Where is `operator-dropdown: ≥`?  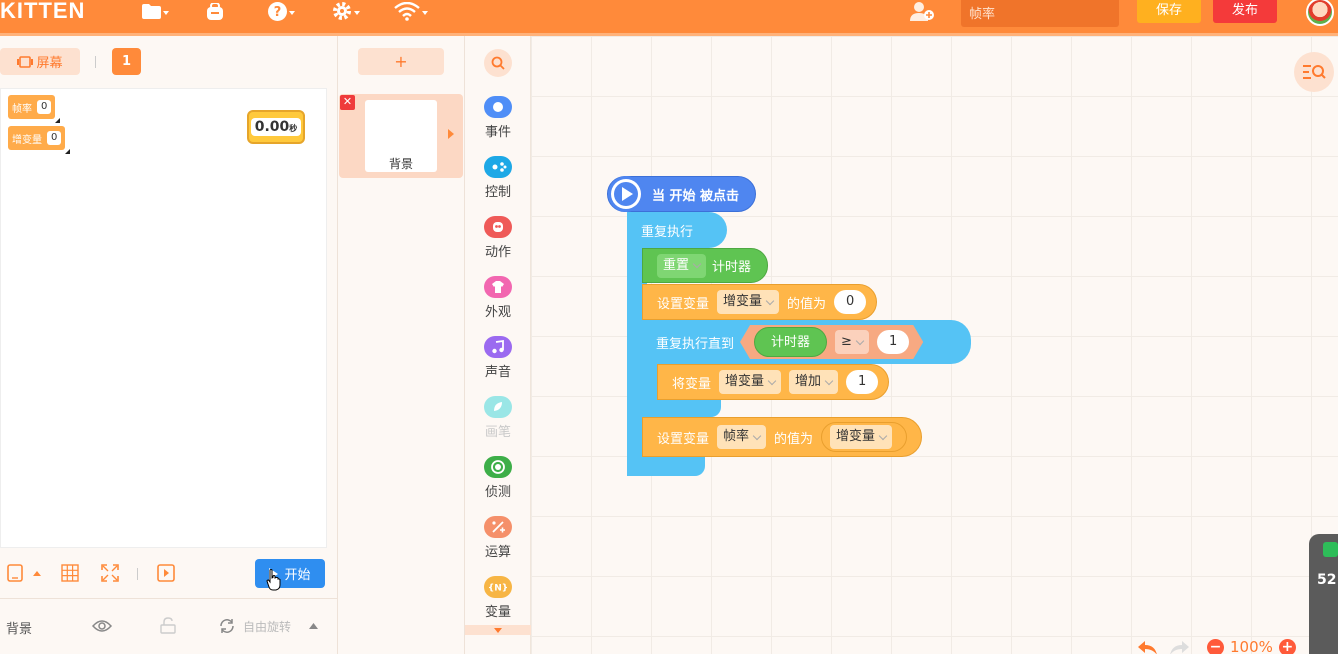 operator-dropdown: ≥ is located at coordinates (852, 342).